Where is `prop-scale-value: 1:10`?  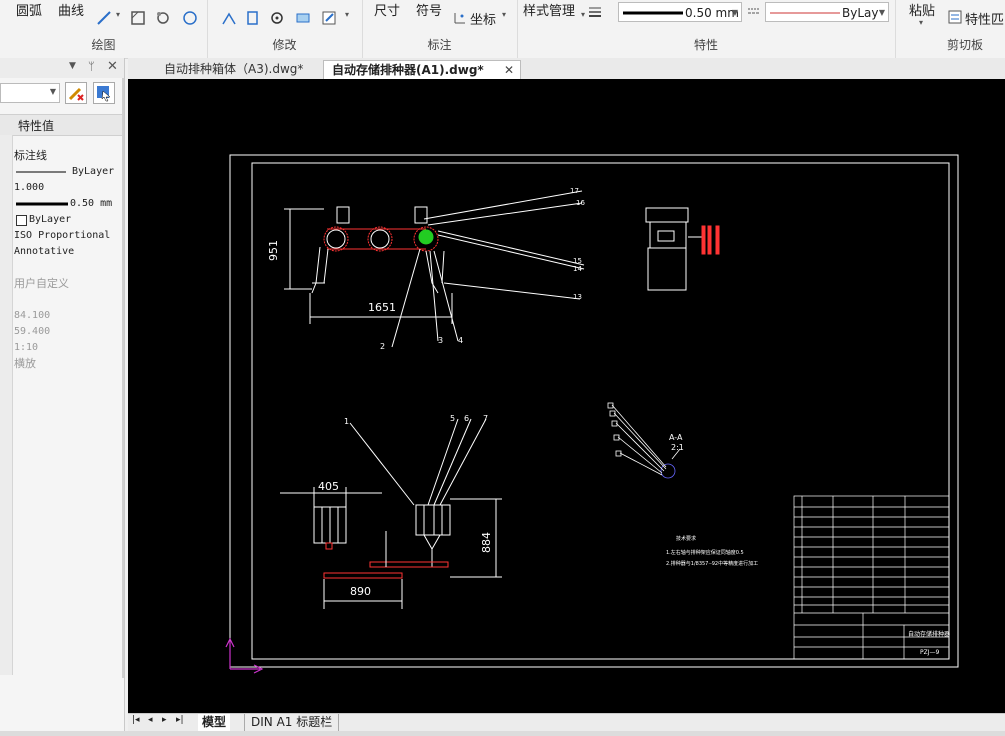
prop-scale-value: 1:10 is located at coordinates (26, 347).